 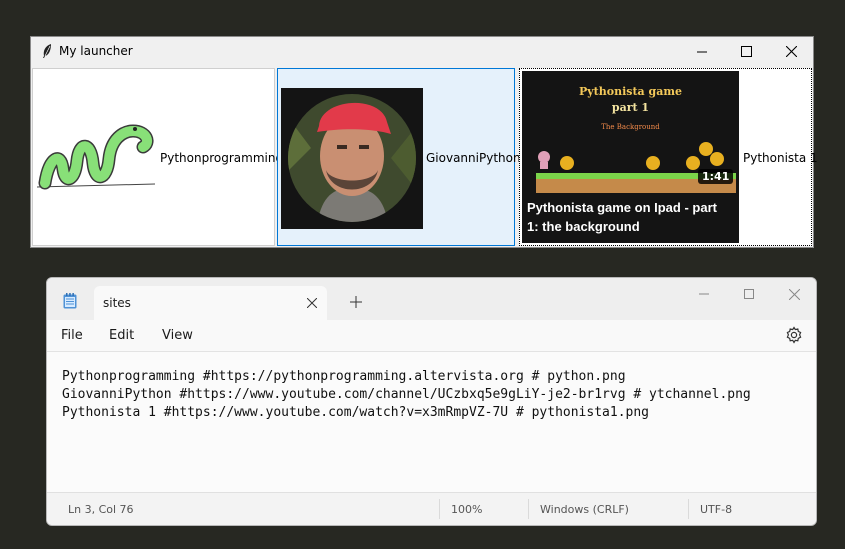 What do you see at coordinates (794, 335) in the screenshot?
I see `gear-icon` at bounding box center [794, 335].